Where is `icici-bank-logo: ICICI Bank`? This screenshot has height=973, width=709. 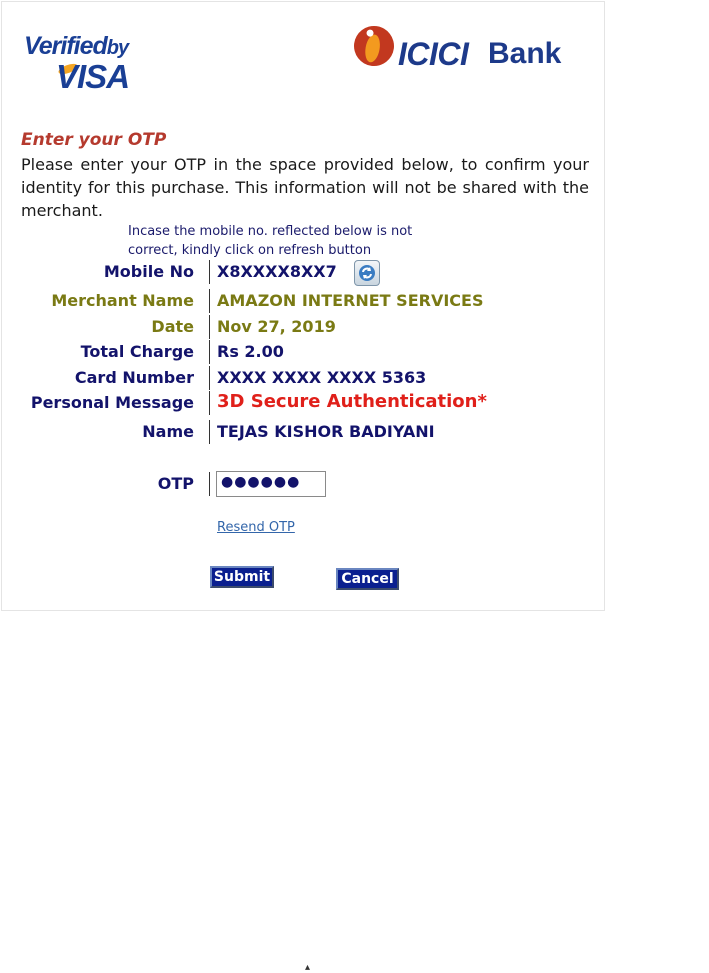
icici-bank-logo: ICICI Bank is located at coordinates (471, 48).